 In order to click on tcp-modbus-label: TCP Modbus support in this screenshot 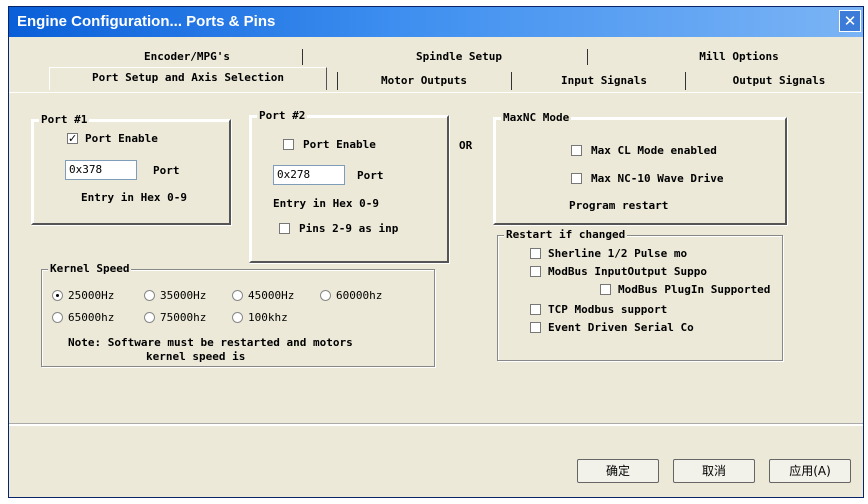, I will do `click(608, 309)`.